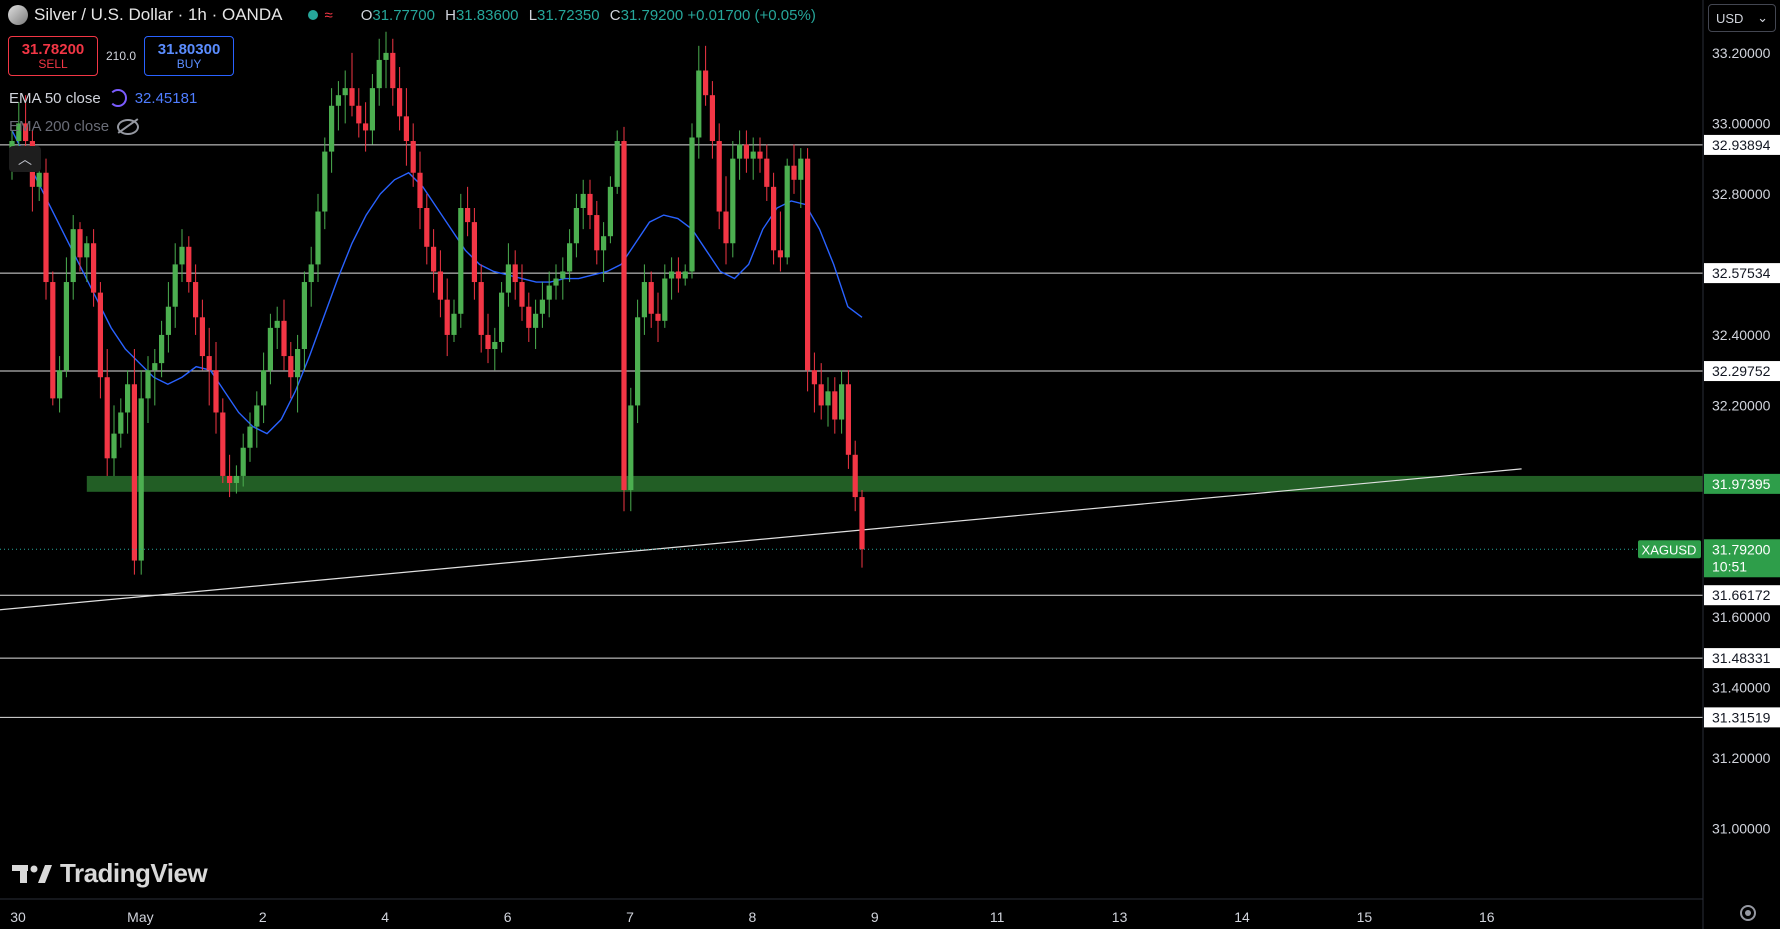  Describe the element at coordinates (1741, 617) in the screenshot. I see `y-tick-label-5: 31.60000` at that location.